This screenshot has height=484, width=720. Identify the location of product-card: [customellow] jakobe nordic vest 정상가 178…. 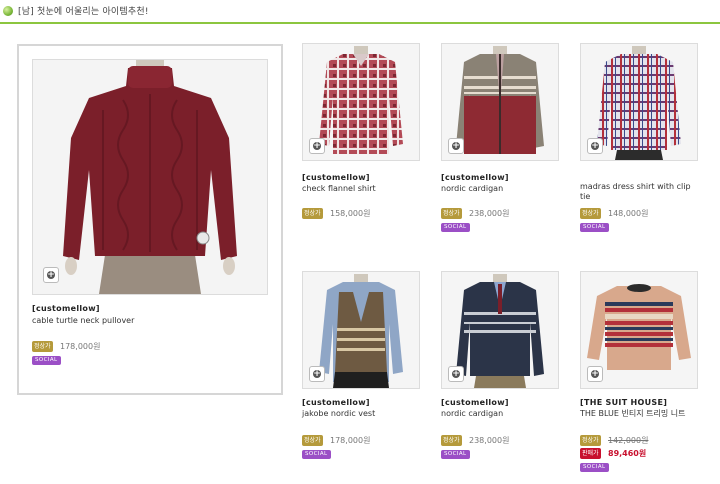
(361, 368).